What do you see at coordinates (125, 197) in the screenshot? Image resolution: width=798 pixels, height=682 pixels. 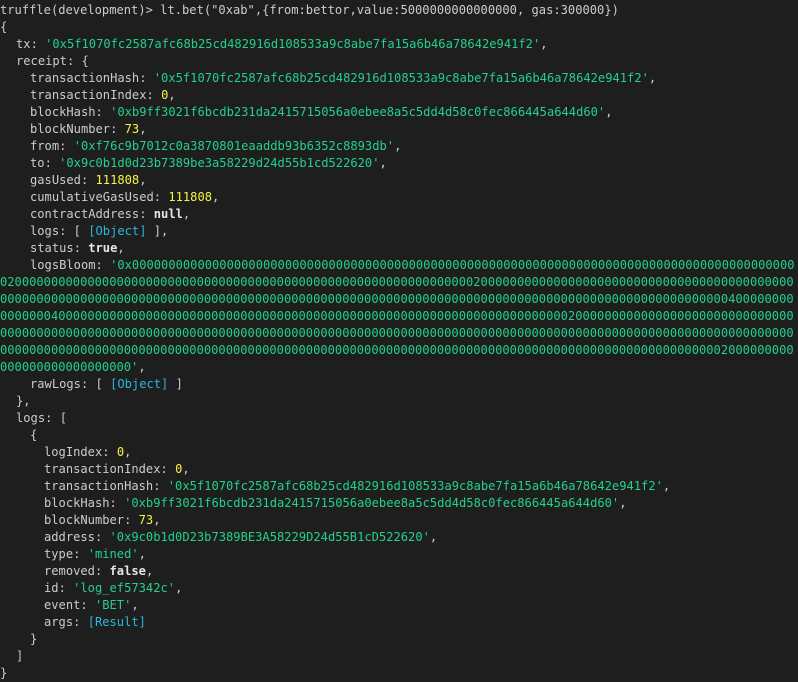 I see `receipt-cumulative-gas-used-line: cumulativeGasUsed: 111808,` at bounding box center [125, 197].